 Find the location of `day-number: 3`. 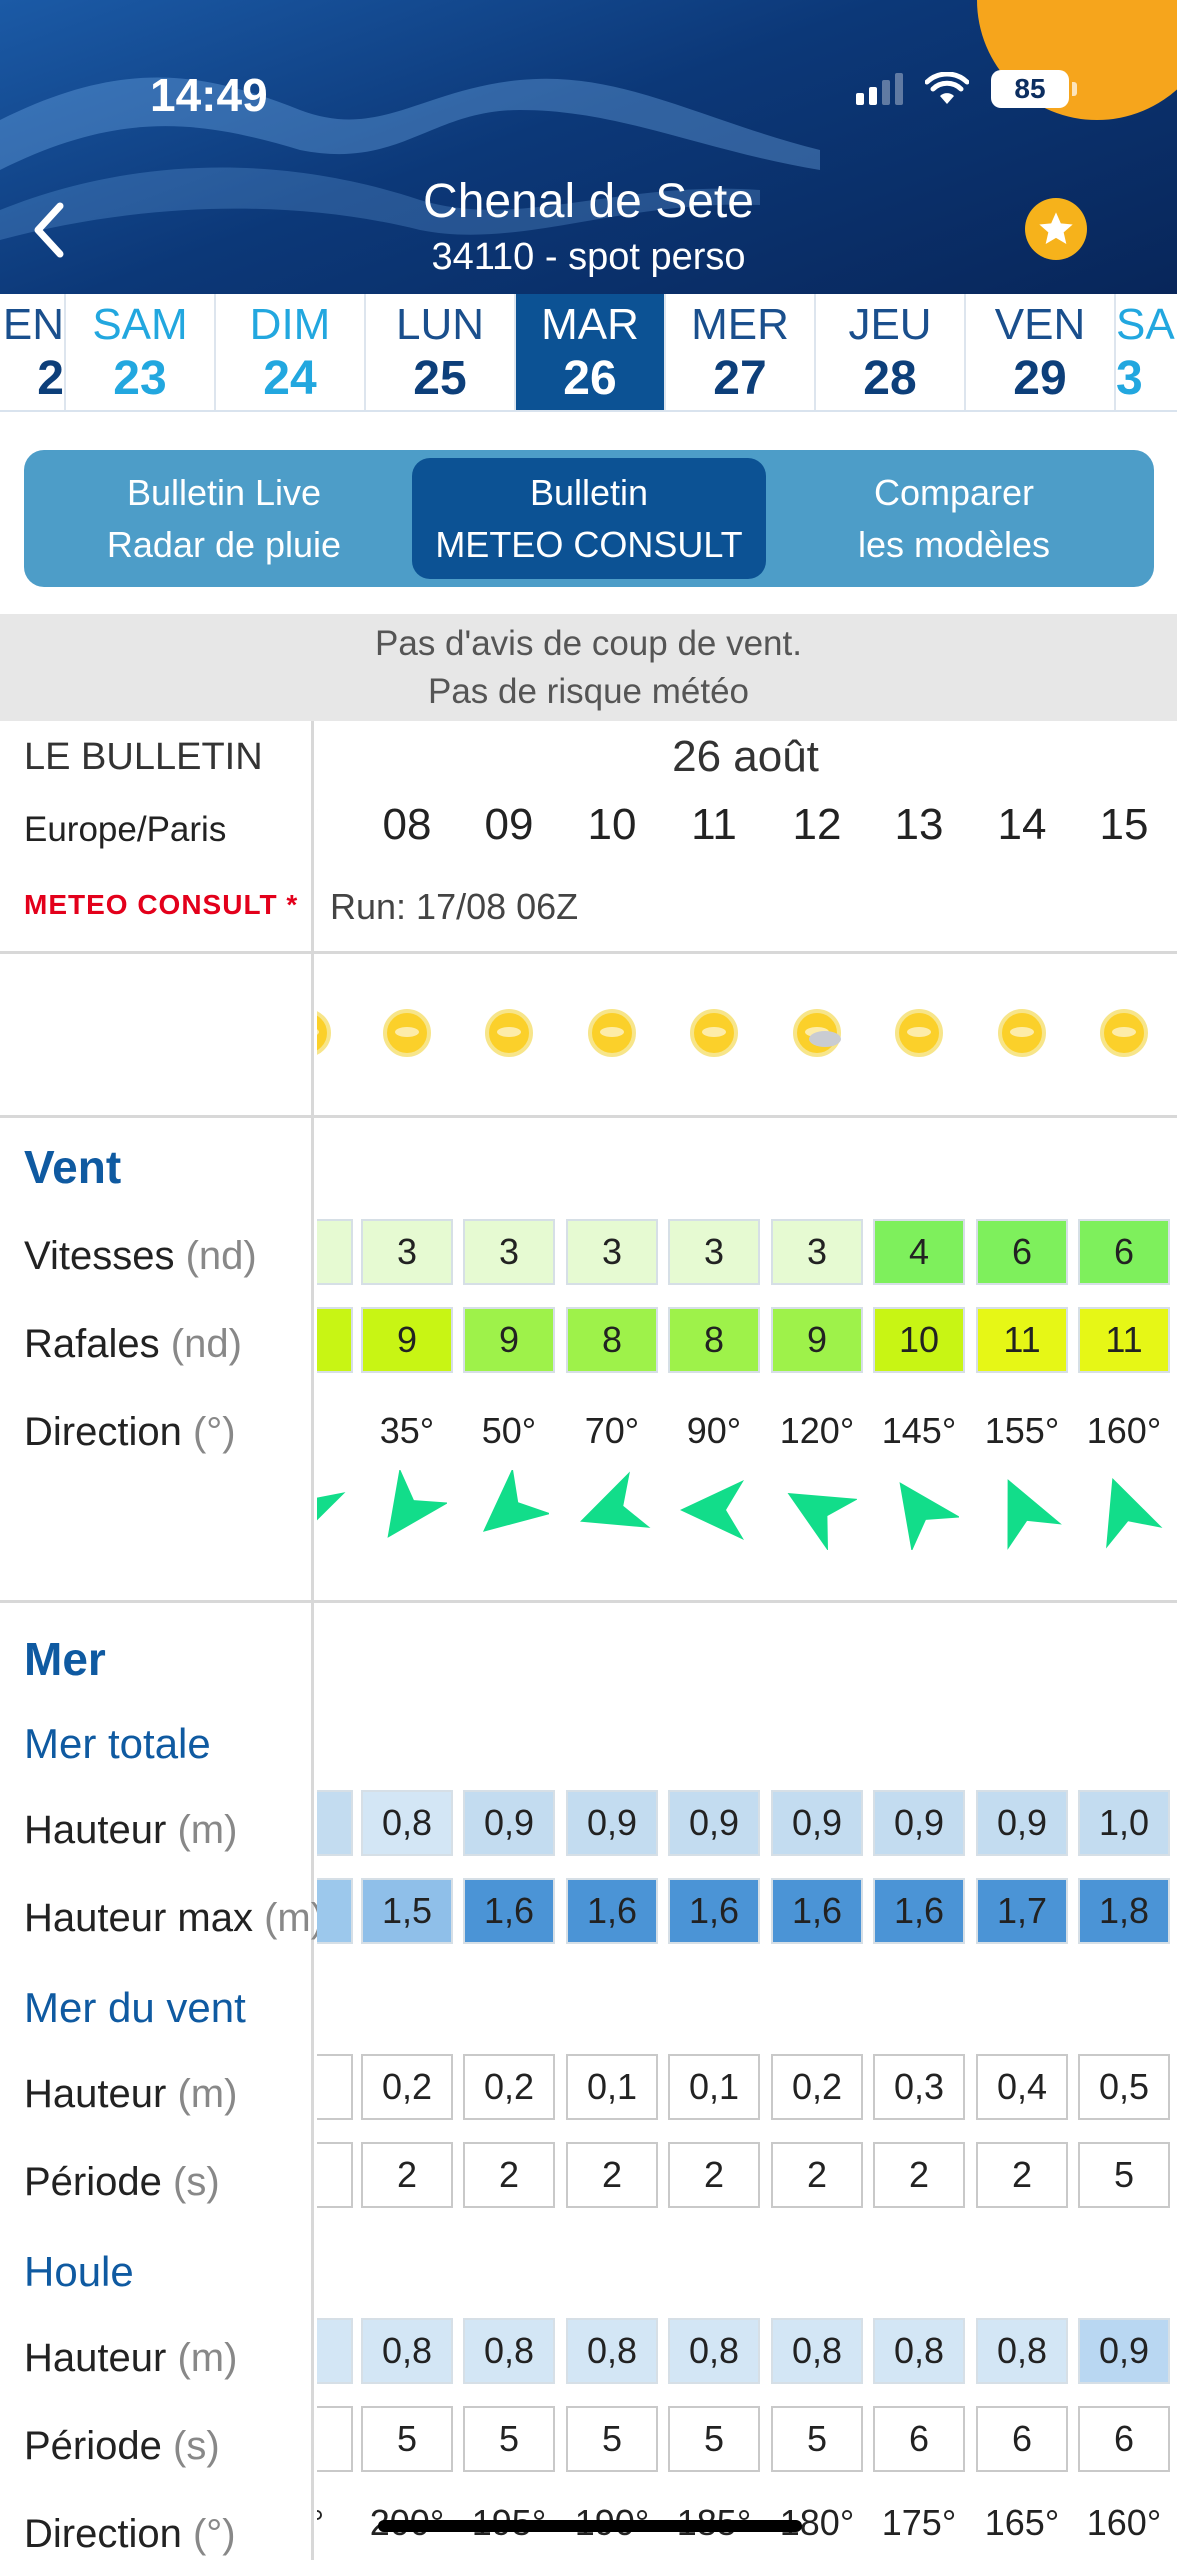

day-number: 3 is located at coordinates (1129, 378).